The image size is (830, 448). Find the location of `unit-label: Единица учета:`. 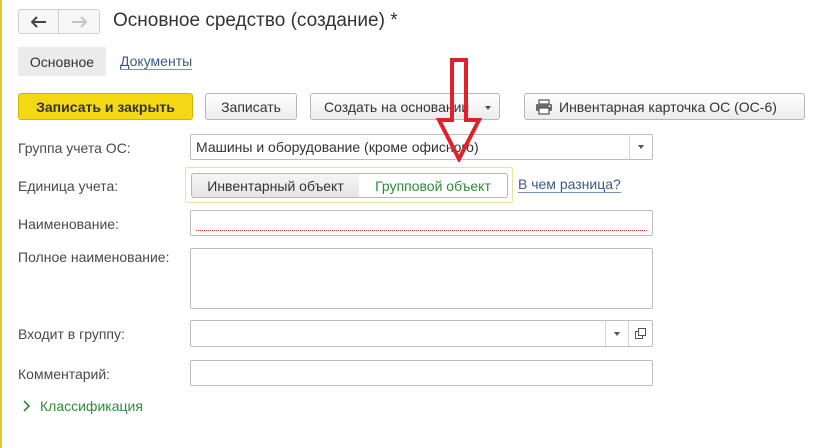

unit-label: Единица учета: is located at coordinates (68, 186).